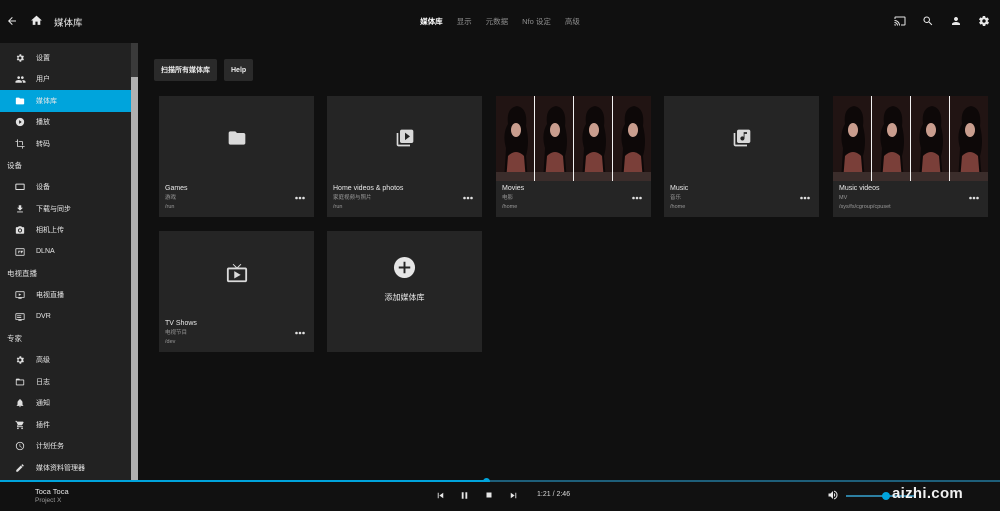  Describe the element at coordinates (65, 425) in the screenshot. I see `sidebar-item-plugins: 插件` at that location.